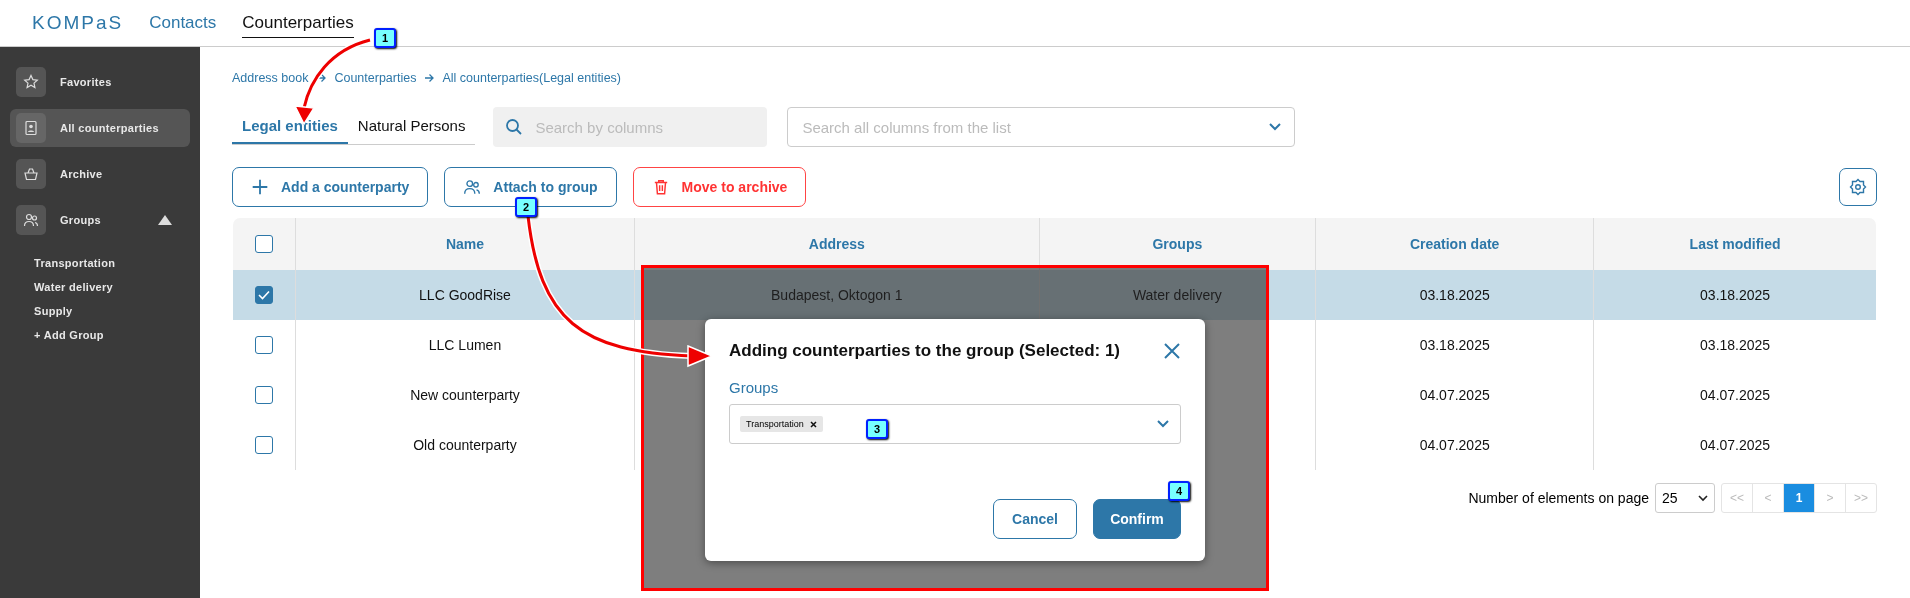 The image size is (1910, 598). I want to click on breadcrumb-link: Counterparties, so click(375, 78).